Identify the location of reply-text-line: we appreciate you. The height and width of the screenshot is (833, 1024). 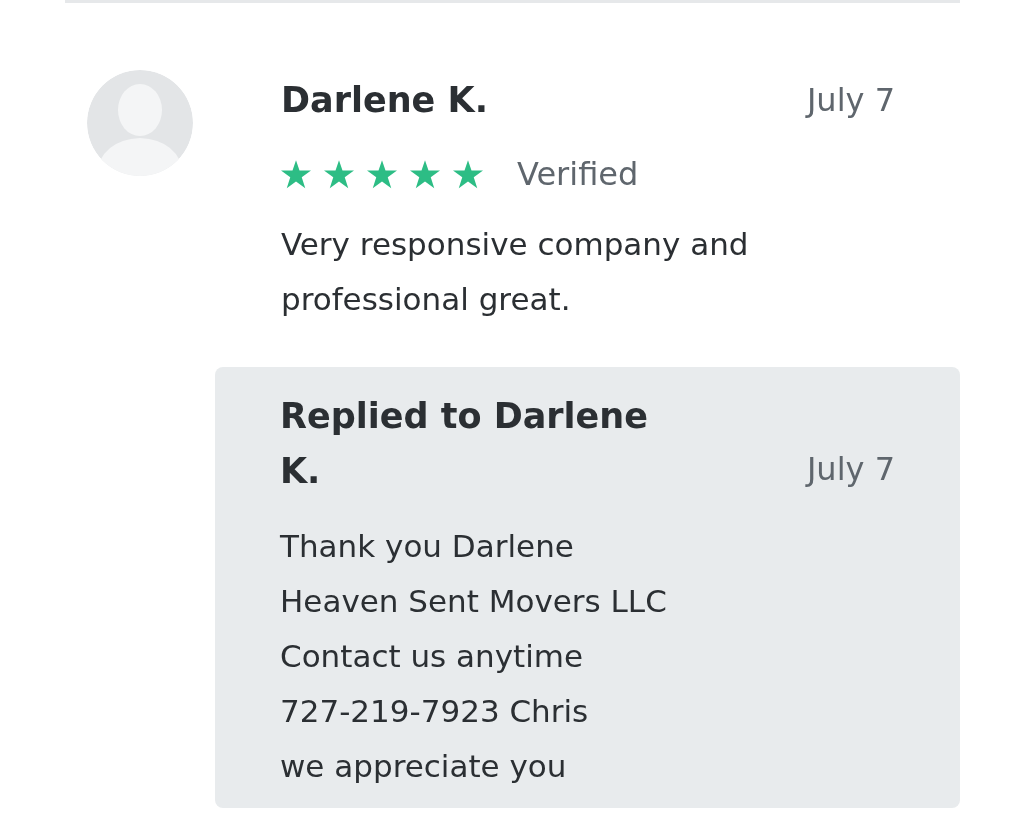
(424, 766).